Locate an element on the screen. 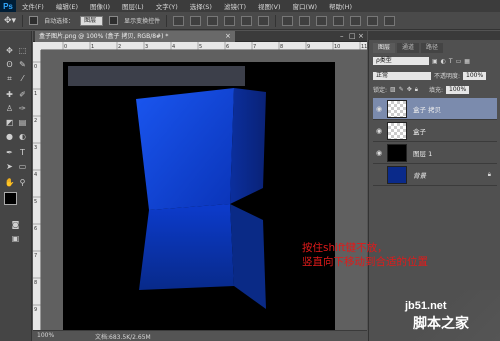 This screenshot has height=341, width=500. panel-collapse-bar is located at coordinates (434, 35).